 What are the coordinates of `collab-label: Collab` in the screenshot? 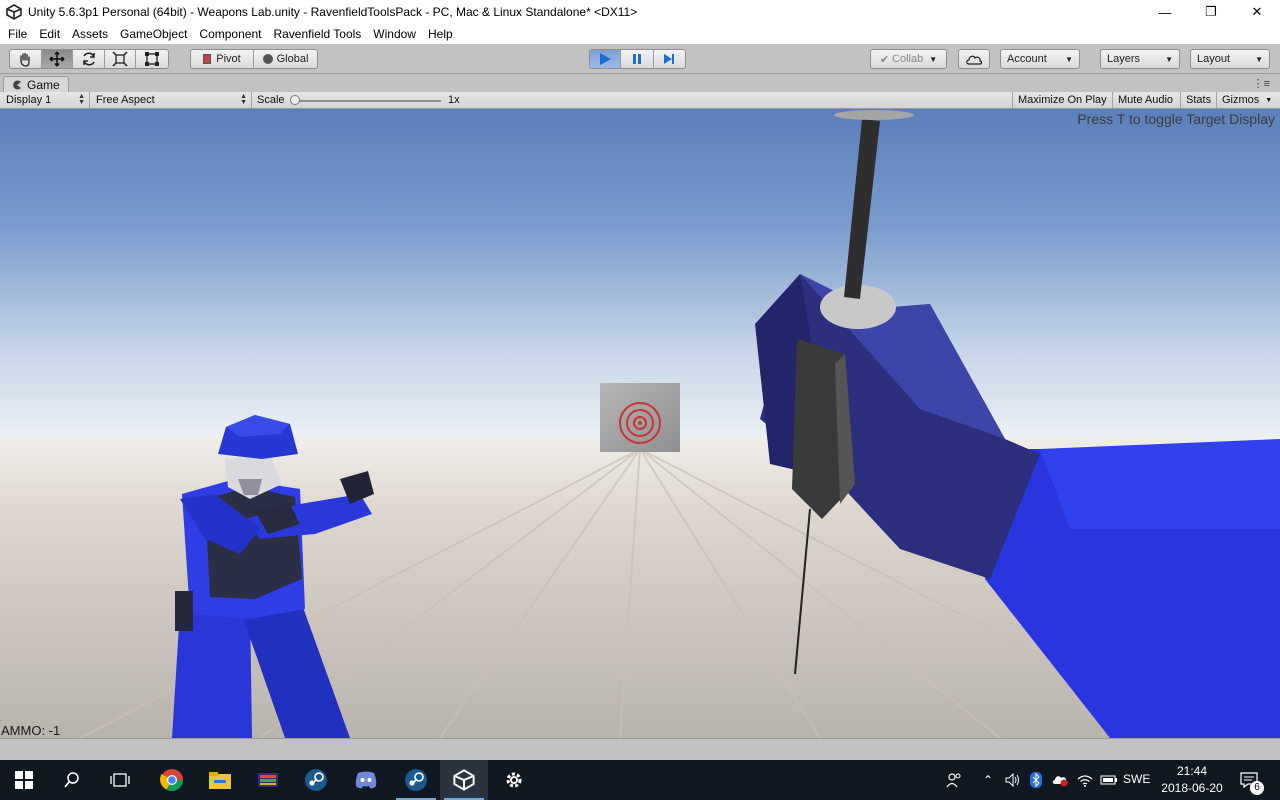 It's located at (908, 59).